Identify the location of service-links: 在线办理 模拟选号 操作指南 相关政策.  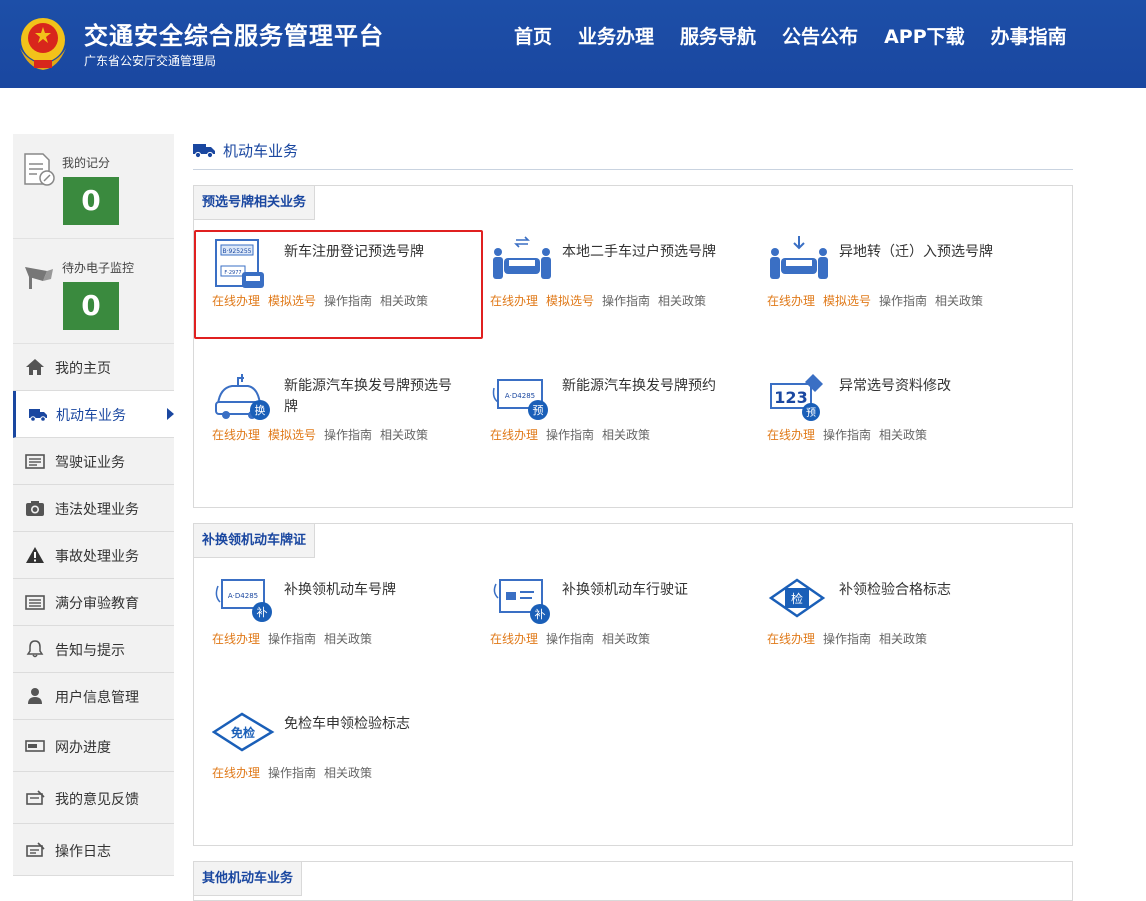
(324, 434).